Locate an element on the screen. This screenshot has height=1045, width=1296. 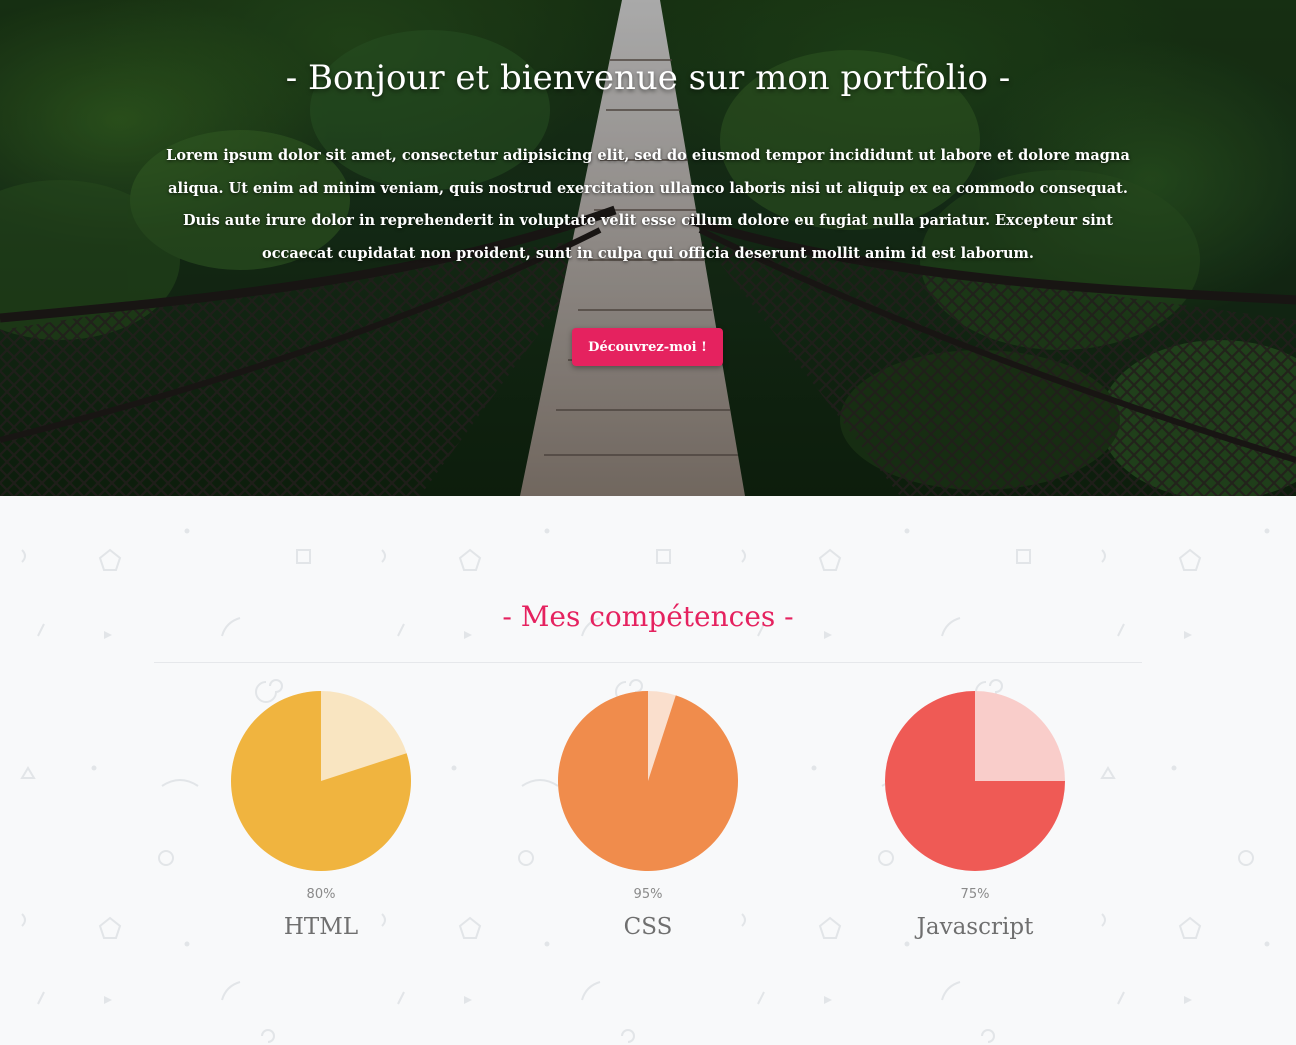
skill-javascript: 75% Javascript is located at coordinates (975, 815).